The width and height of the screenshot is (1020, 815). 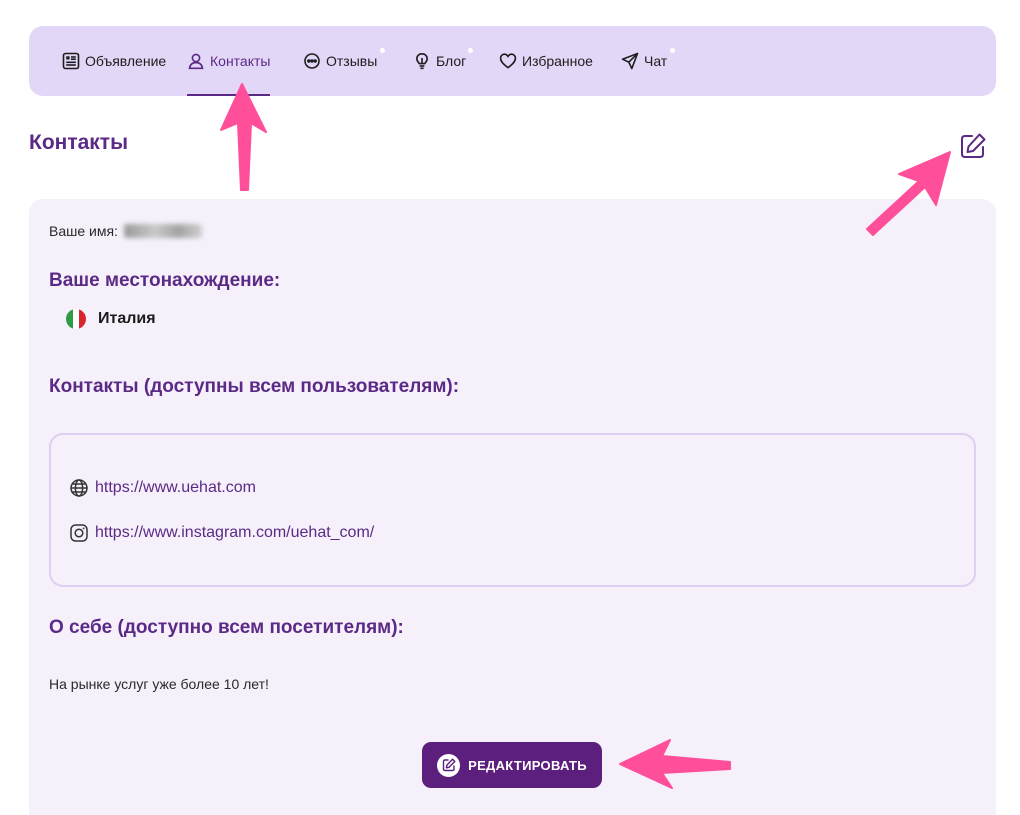 I want to click on name-value-blurred, so click(x=162, y=231).